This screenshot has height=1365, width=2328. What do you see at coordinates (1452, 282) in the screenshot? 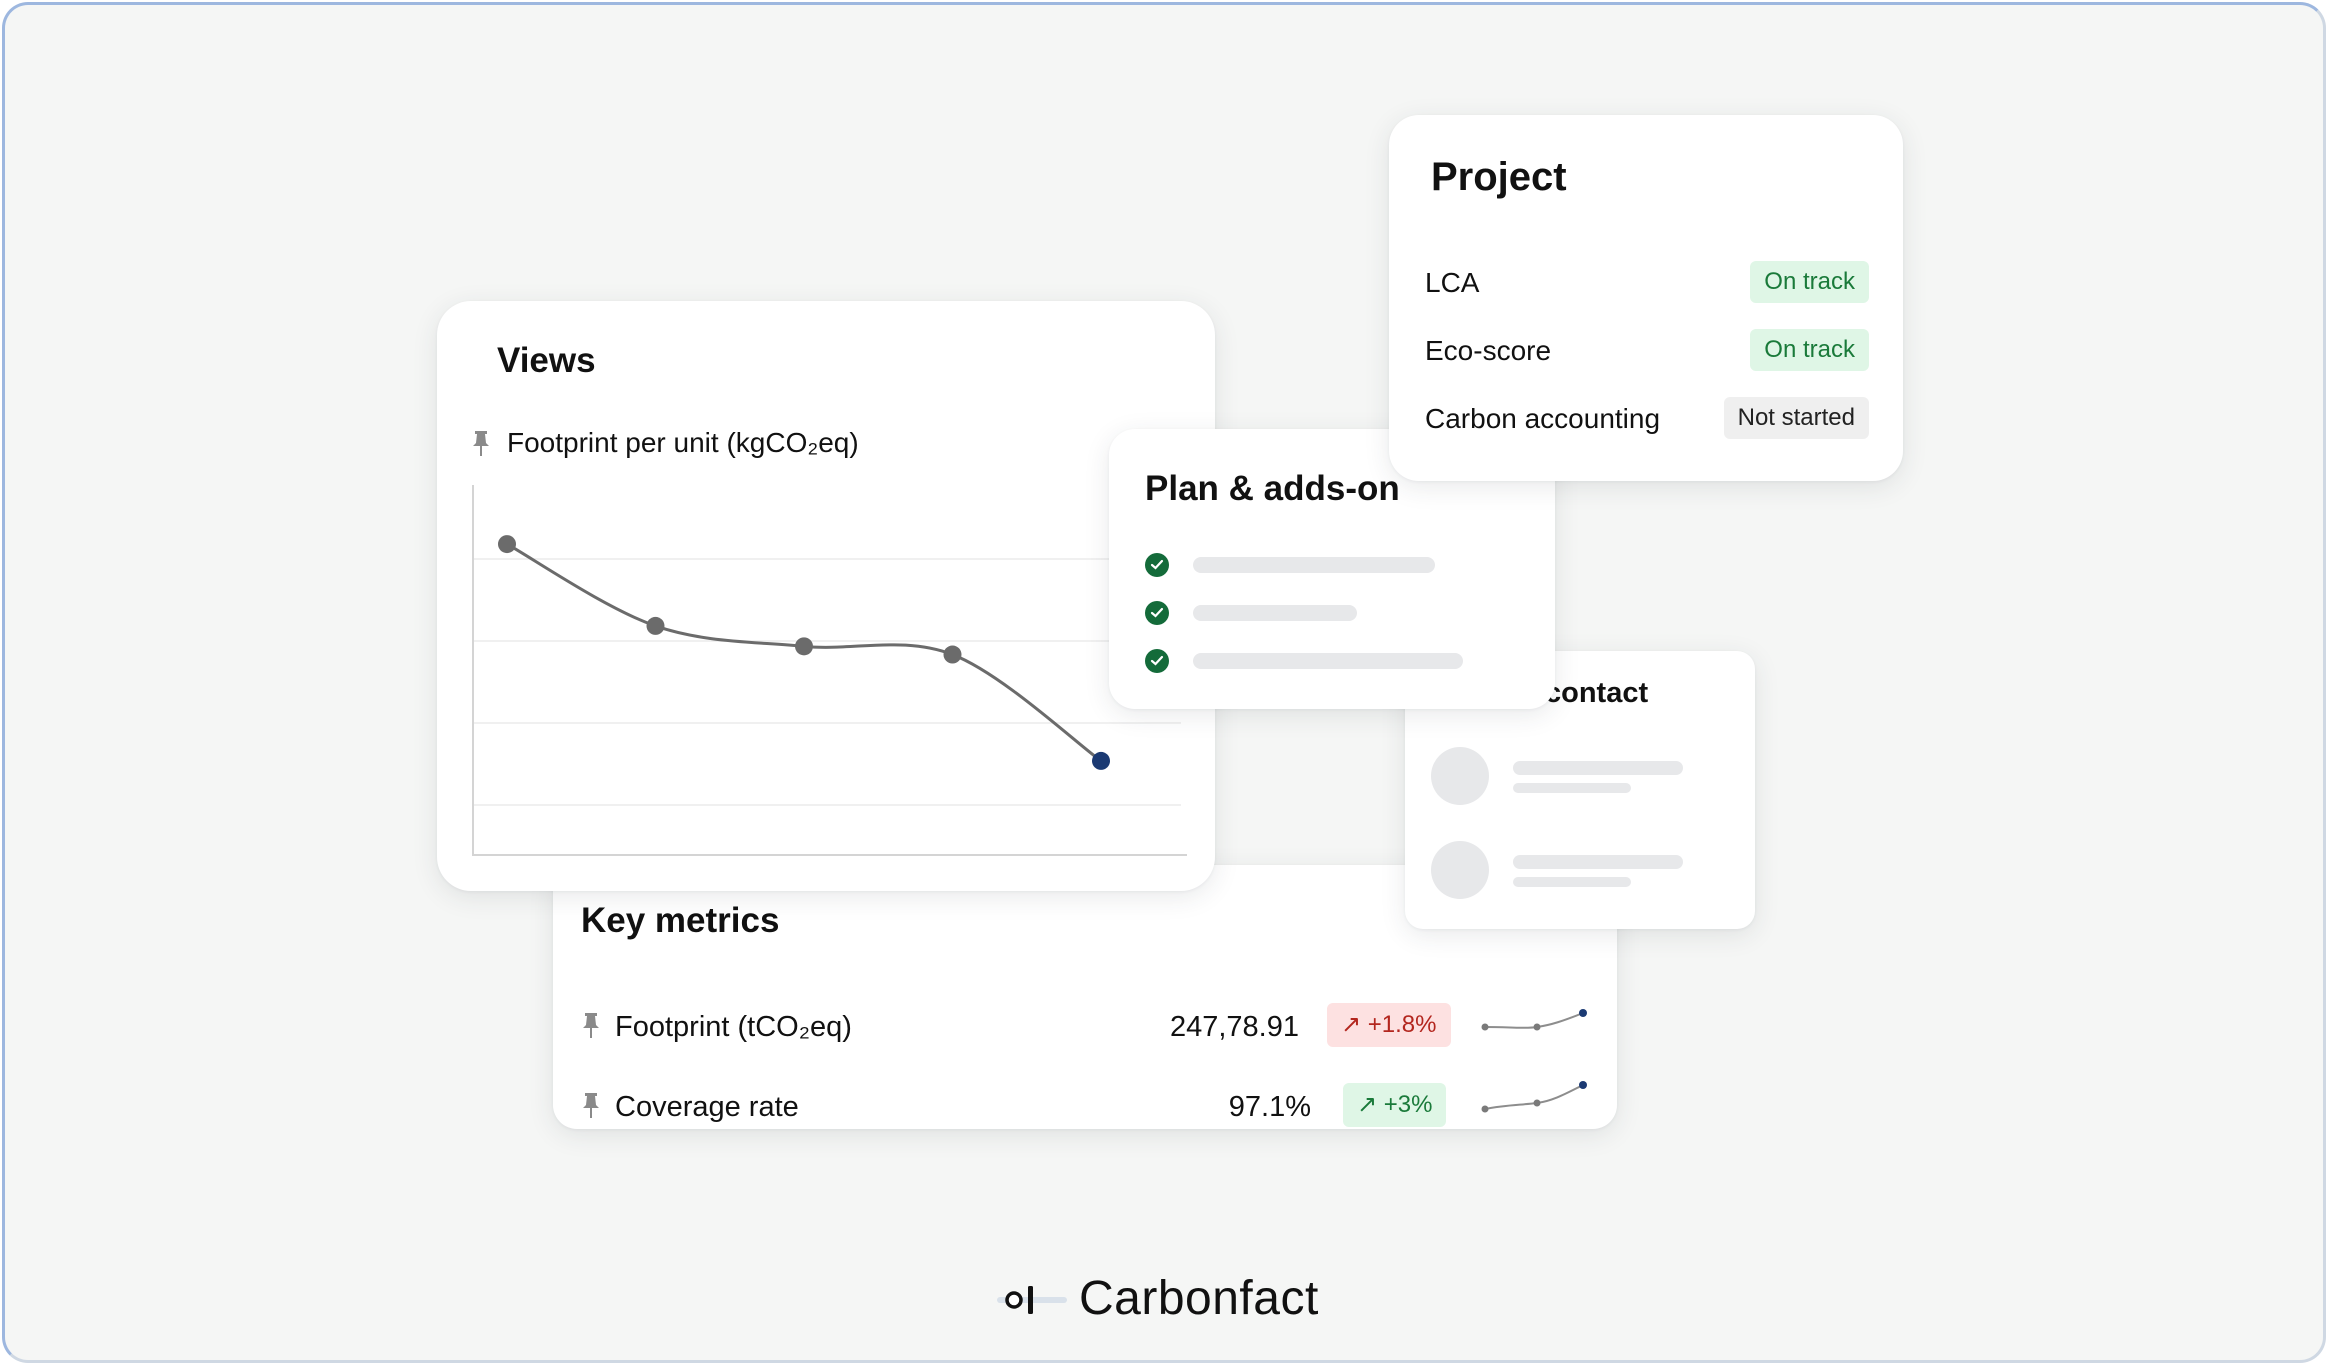
I see `project-label: LCA` at bounding box center [1452, 282].